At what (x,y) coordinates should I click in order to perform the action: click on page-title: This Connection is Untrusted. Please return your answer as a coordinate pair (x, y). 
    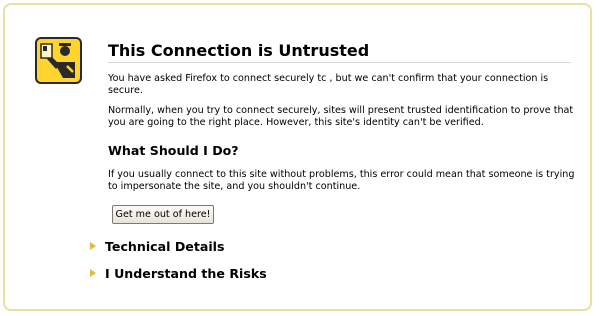
    Looking at the image, I should click on (339, 52).